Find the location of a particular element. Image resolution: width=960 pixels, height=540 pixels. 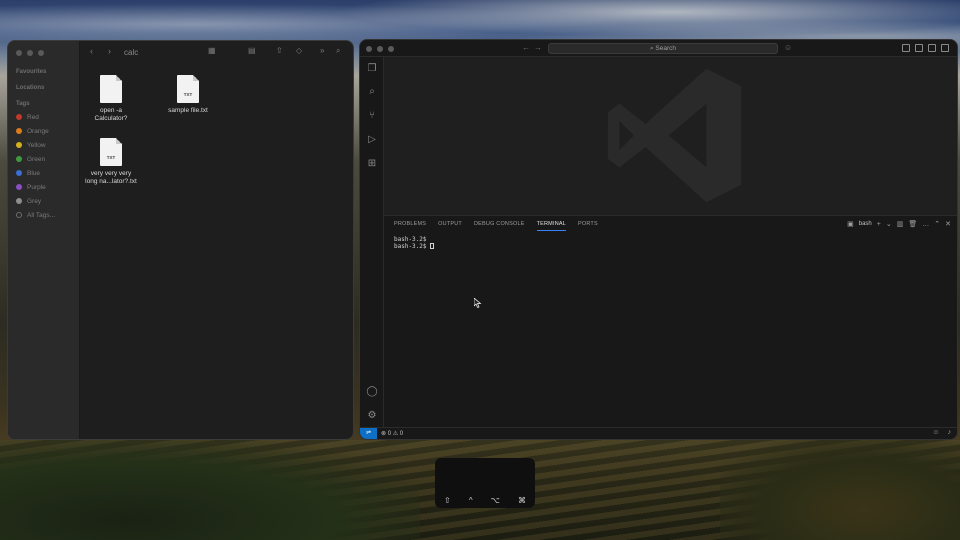

file-item: TXT sample file.txt is located at coordinates (188, 95).